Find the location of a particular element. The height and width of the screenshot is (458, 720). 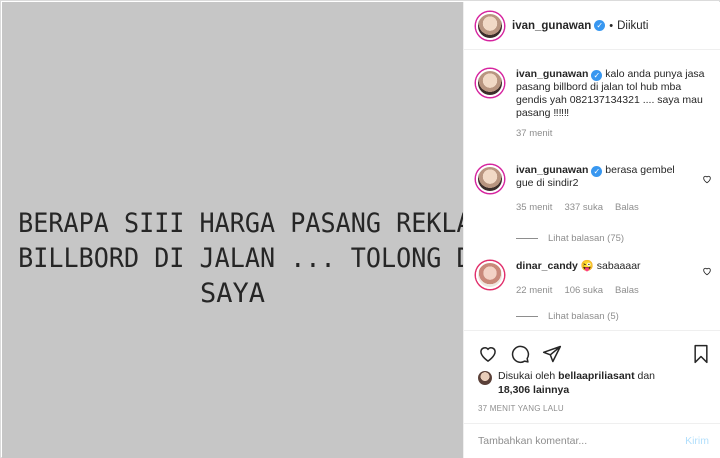

view-replies-button: Lihat balasan (75) is located at coordinates (570, 238).